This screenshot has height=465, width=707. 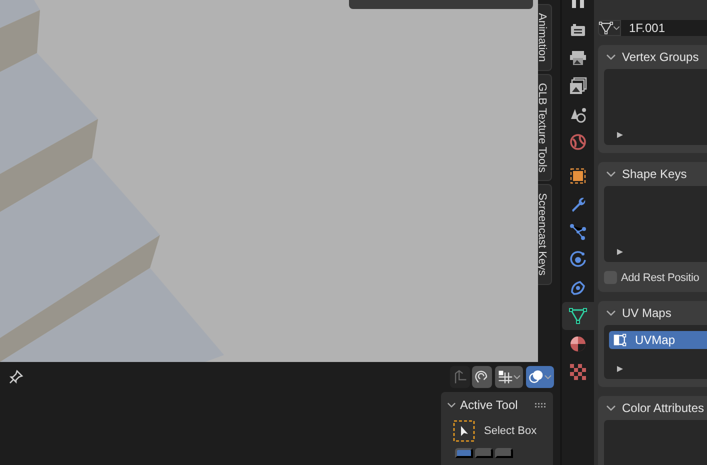 I want to click on overlay-button, so click(x=540, y=377).